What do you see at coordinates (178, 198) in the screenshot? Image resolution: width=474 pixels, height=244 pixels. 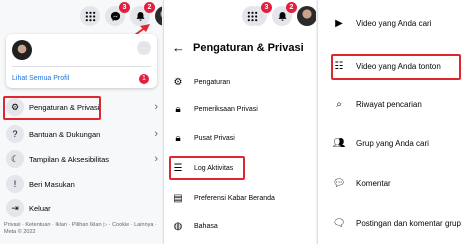 I see `feed-icon: ▤` at bounding box center [178, 198].